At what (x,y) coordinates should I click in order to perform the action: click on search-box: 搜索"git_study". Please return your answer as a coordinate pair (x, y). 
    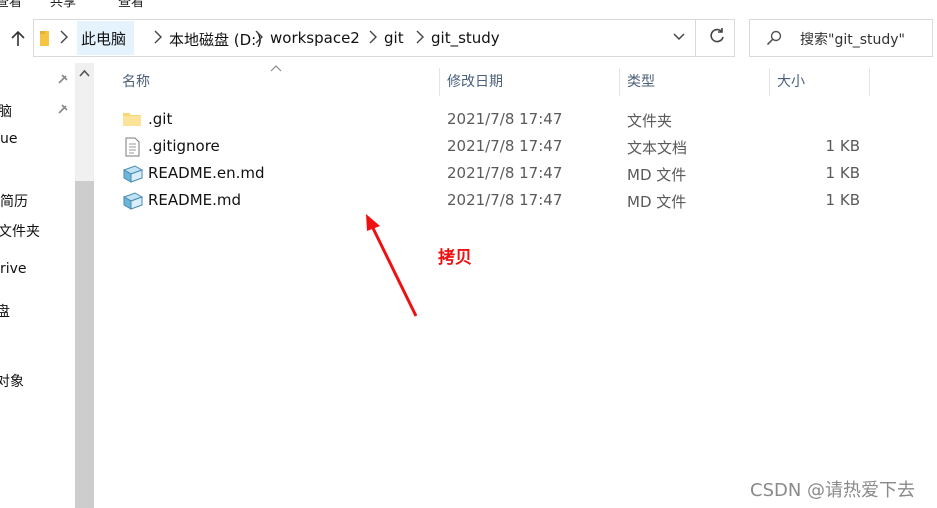
    Looking at the image, I should click on (841, 38).